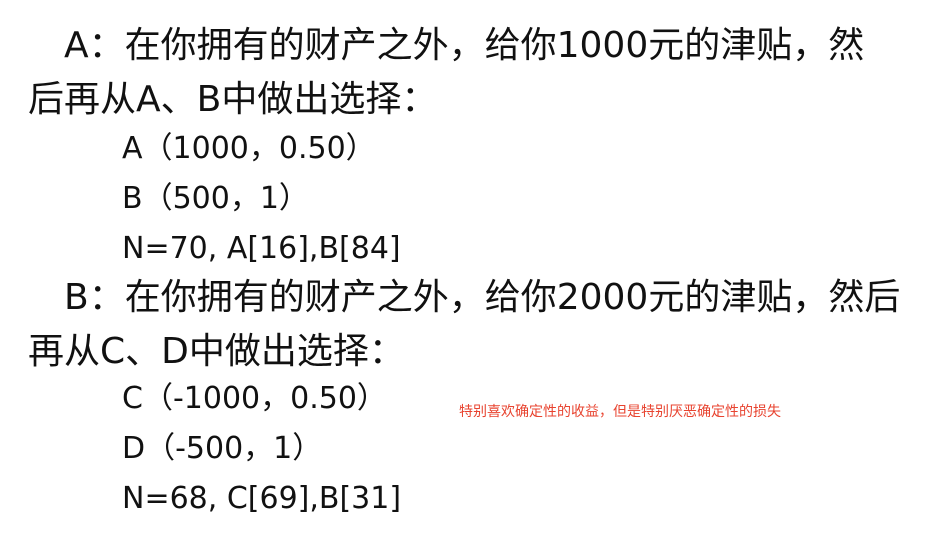 The image size is (932, 559). I want to click on section-b-result: N=68, C[69],B[31], so click(262, 498).